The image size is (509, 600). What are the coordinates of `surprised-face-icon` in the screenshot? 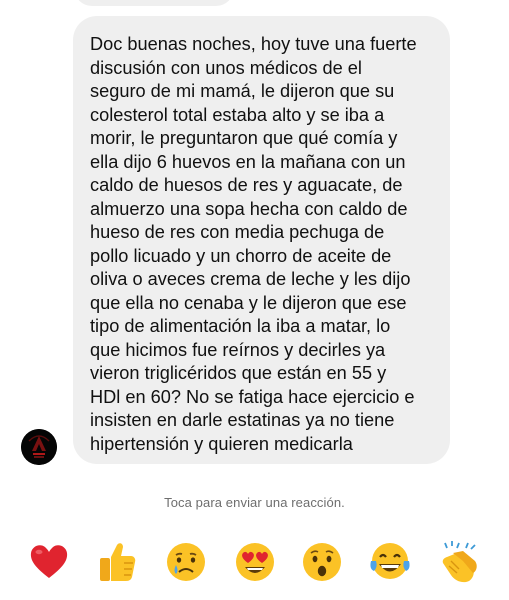 It's located at (322, 562).